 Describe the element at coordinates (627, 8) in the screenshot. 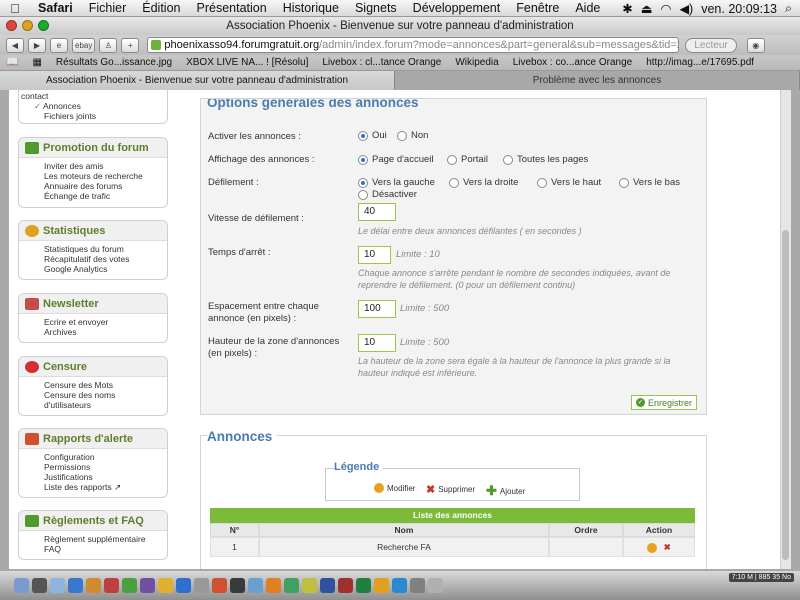

I see `bluetooth-icon: ✱` at that location.